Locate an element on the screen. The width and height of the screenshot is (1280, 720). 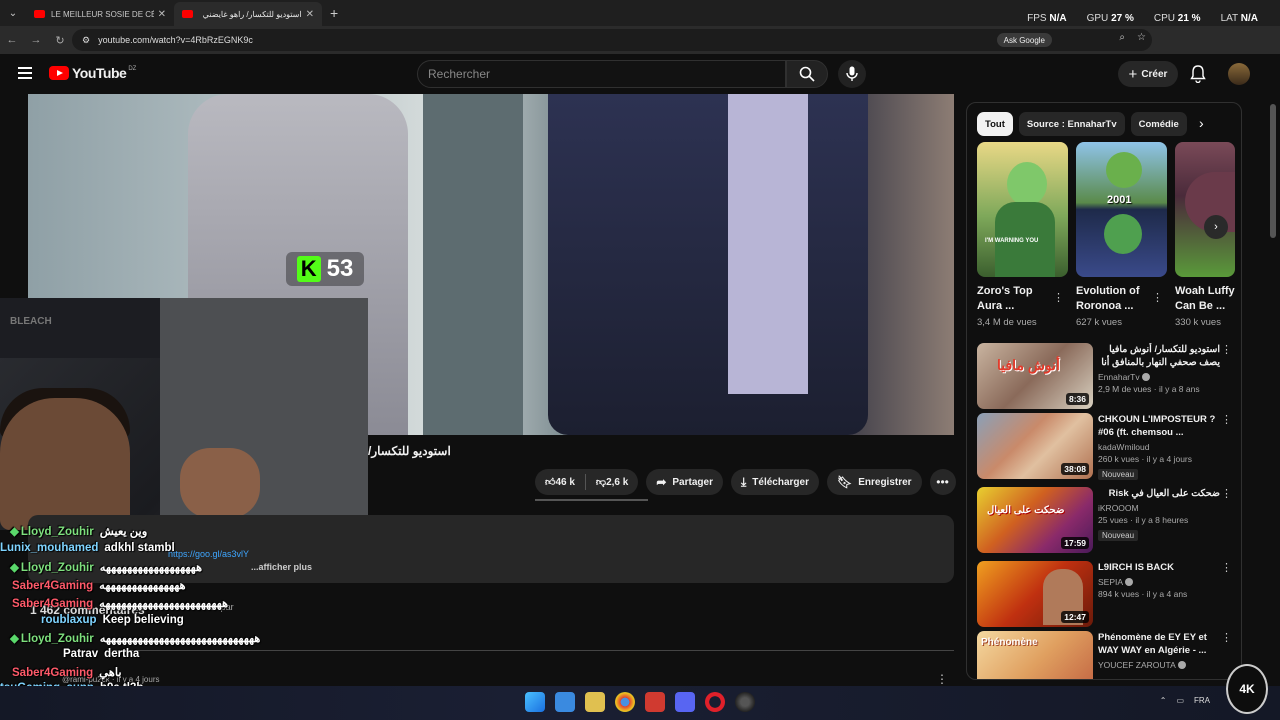
app-icon is located at coordinates (655, 702).